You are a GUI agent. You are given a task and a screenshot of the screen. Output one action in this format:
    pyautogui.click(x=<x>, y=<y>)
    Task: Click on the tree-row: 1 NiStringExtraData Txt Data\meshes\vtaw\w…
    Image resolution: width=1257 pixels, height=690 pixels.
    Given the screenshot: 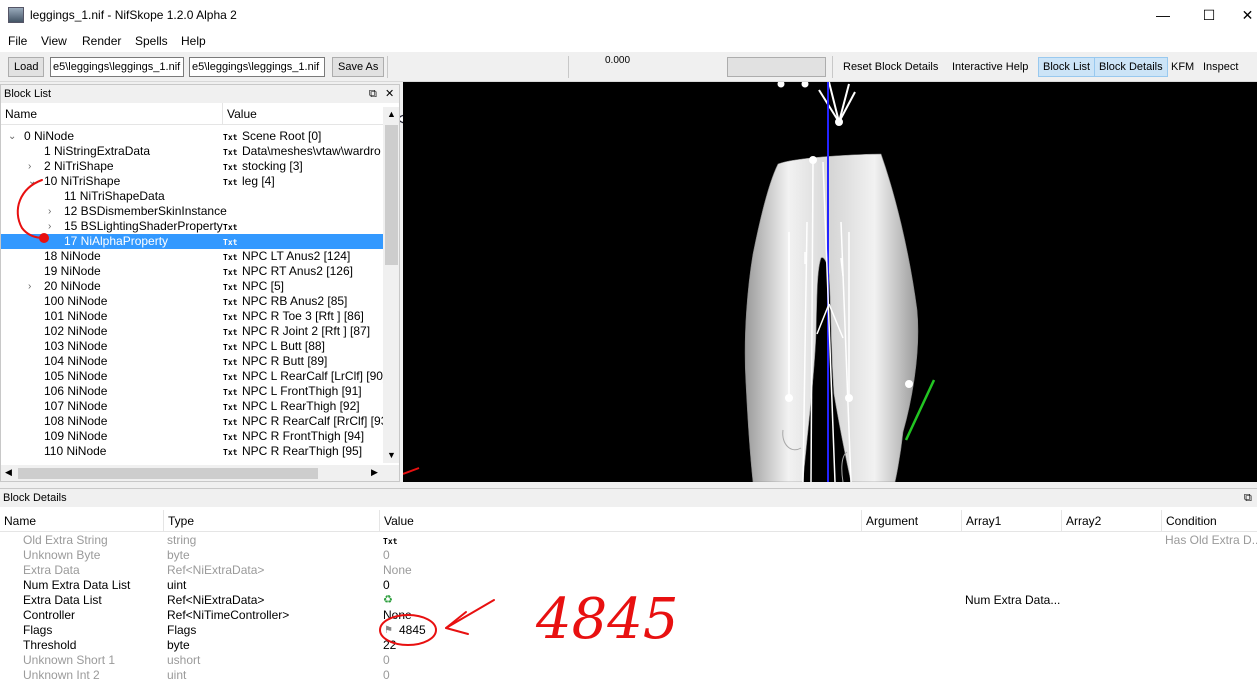 What is the action you would take?
    pyautogui.click(x=192, y=151)
    